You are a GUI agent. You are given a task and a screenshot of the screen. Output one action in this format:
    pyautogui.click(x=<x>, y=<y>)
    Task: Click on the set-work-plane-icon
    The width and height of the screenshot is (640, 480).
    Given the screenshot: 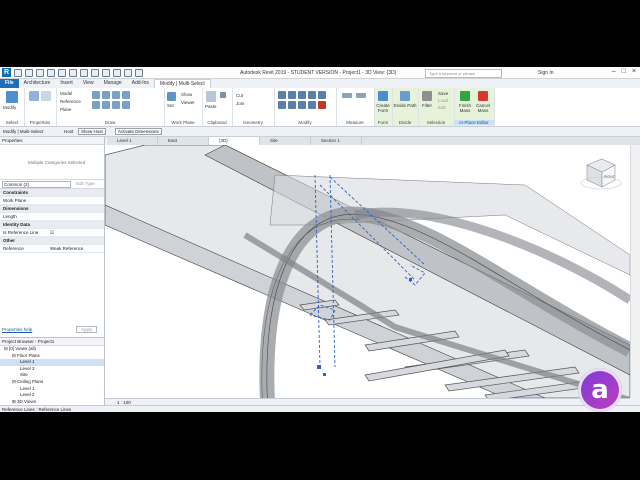 What is the action you would take?
    pyautogui.click(x=171, y=96)
    